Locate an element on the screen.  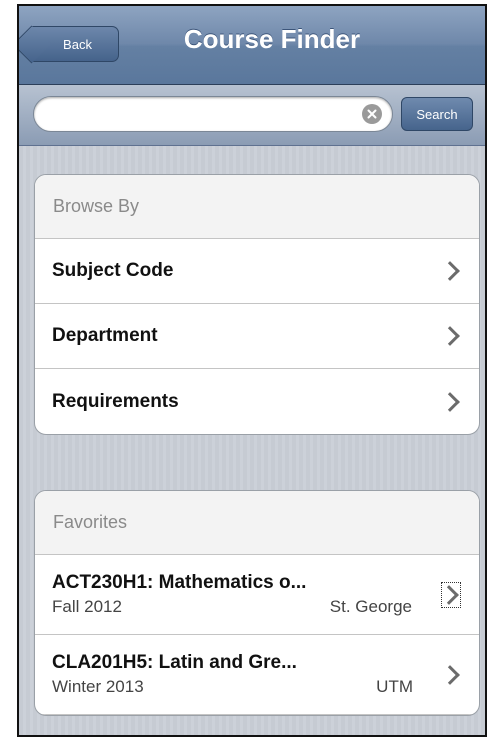
favorite-course-campus: UTM is located at coordinates (394, 686).